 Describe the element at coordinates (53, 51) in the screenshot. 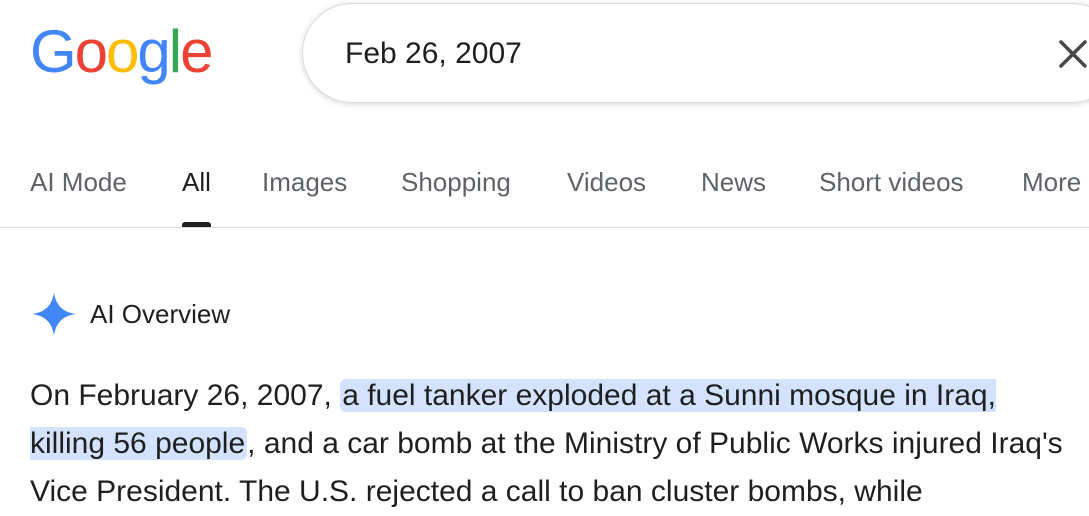

I see `logo-letter: G` at that location.